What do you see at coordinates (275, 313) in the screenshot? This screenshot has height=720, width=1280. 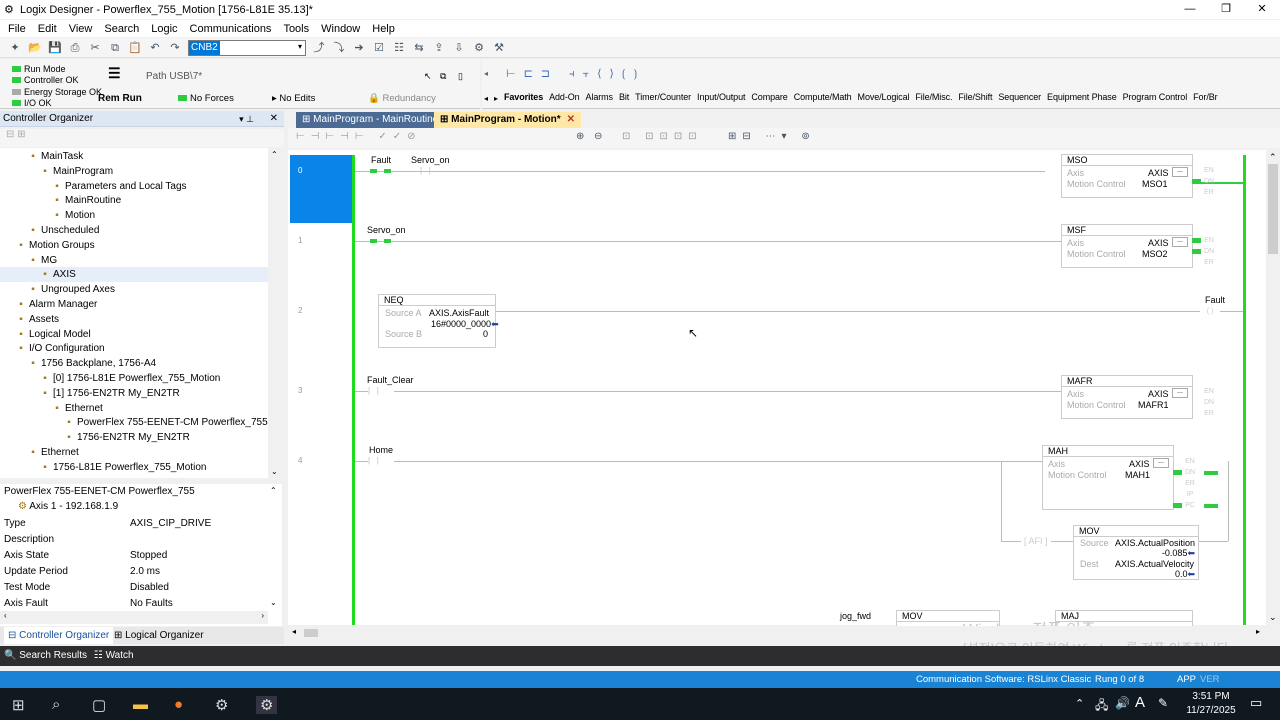 I see `tree-scrollbar: ⌃ ⌄` at bounding box center [275, 313].